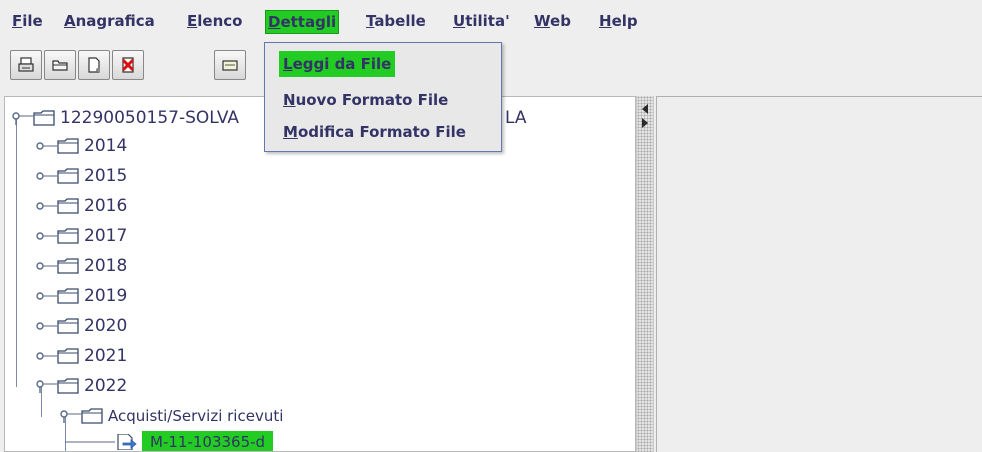 The height and width of the screenshot is (452, 982). What do you see at coordinates (381, 132) in the screenshot?
I see `modifica-formato-file-label: odifica Formato File` at bounding box center [381, 132].